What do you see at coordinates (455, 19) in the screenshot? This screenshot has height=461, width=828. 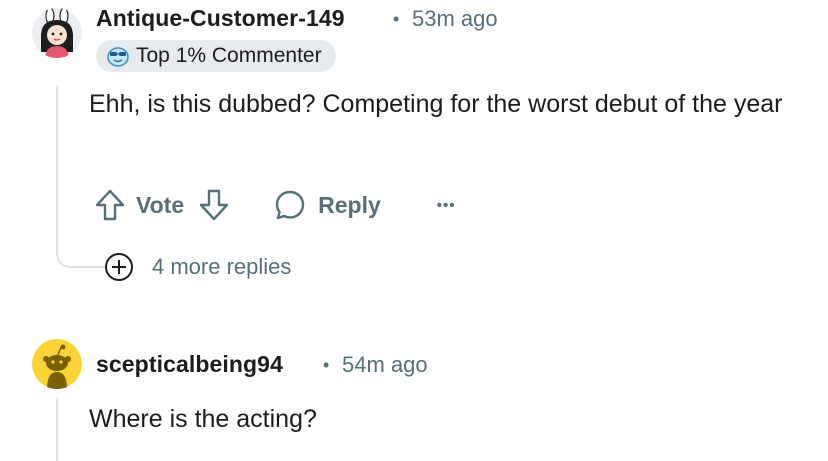 I see `comment-timestamp: 53m ago` at bounding box center [455, 19].